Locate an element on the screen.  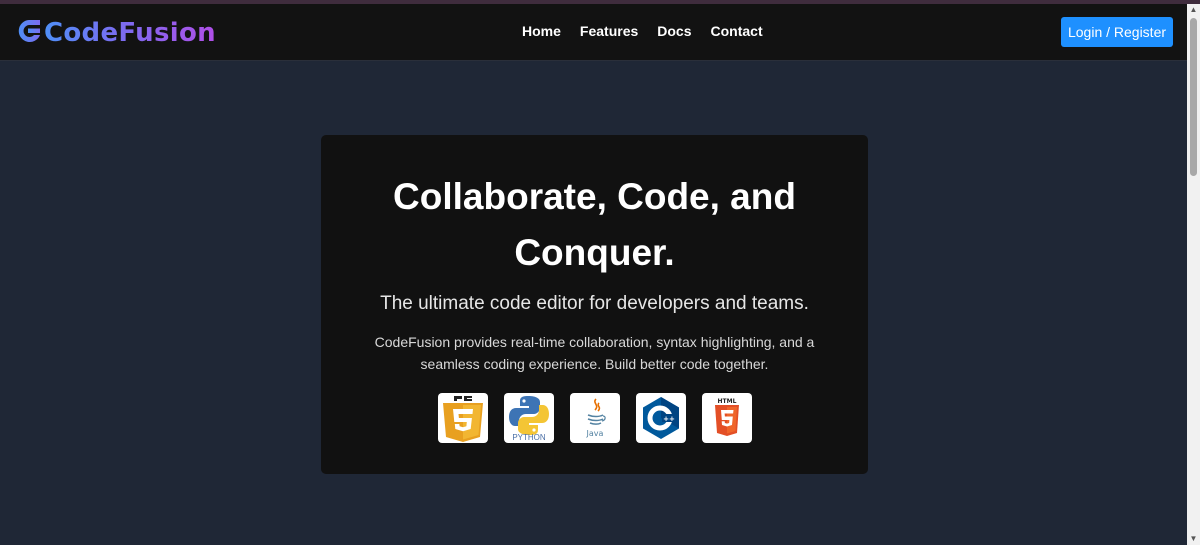
html5-icon-label: HTML is located at coordinates (727, 401).